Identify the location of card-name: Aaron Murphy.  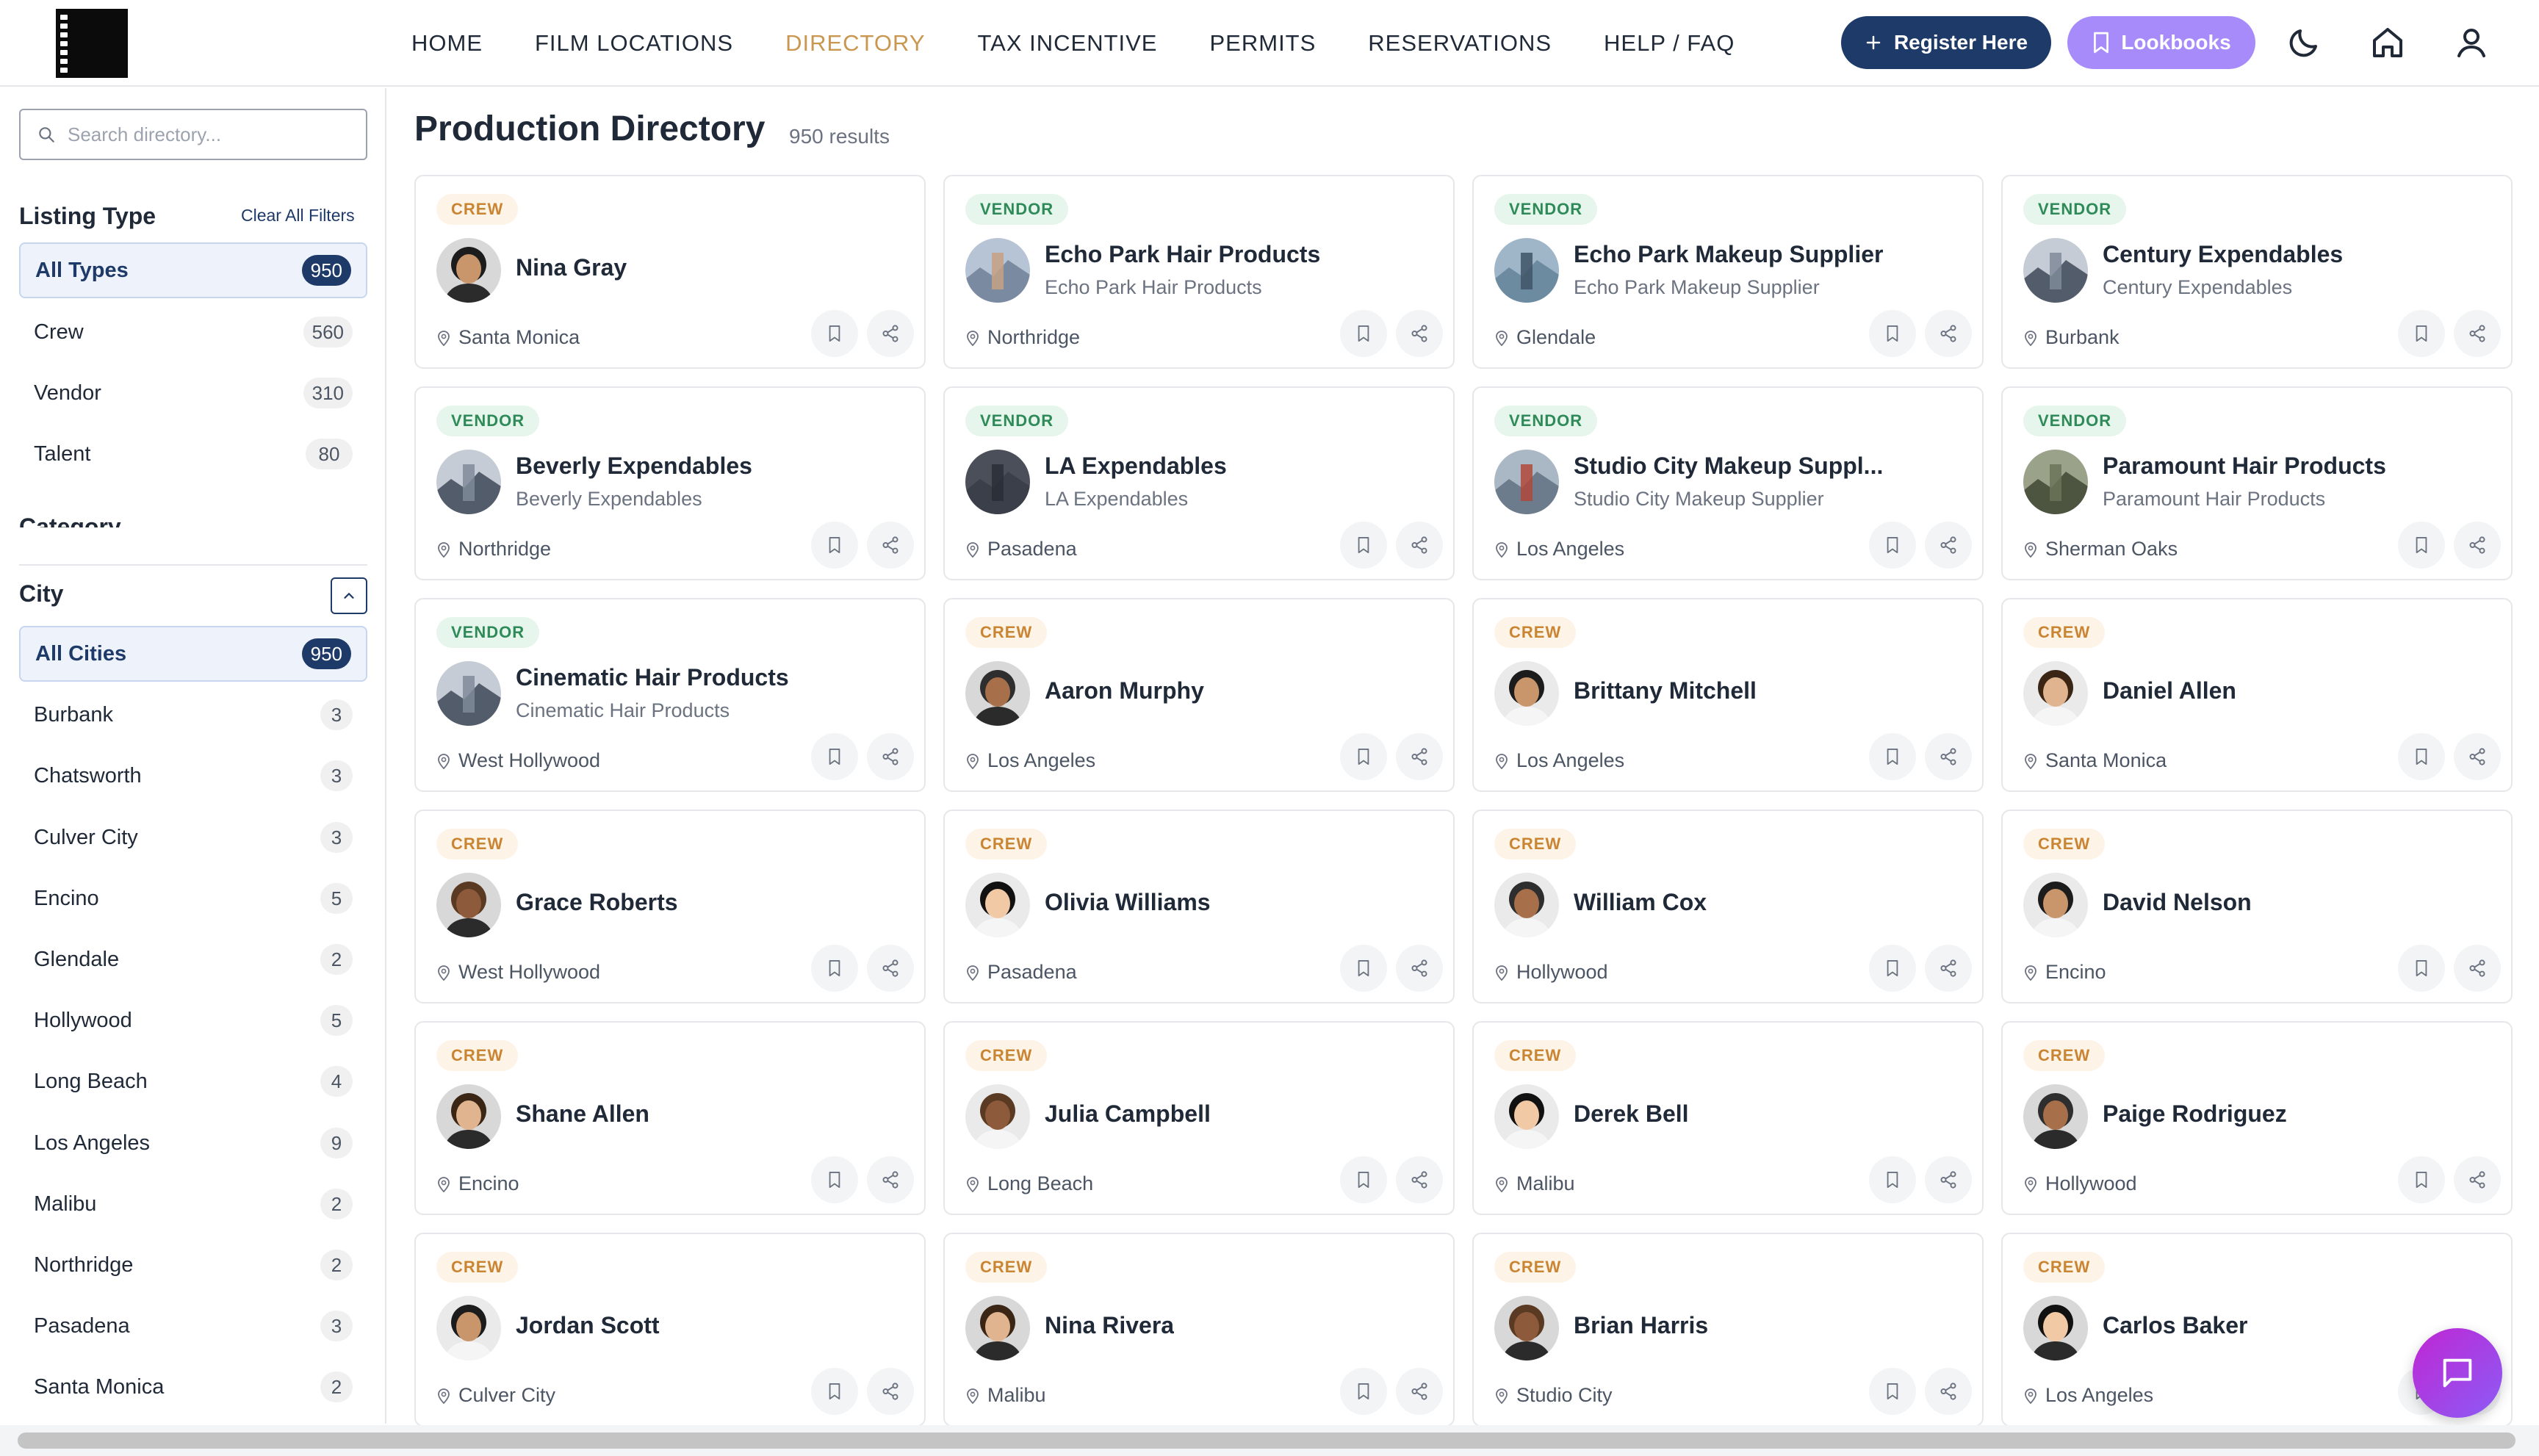
(1124, 690).